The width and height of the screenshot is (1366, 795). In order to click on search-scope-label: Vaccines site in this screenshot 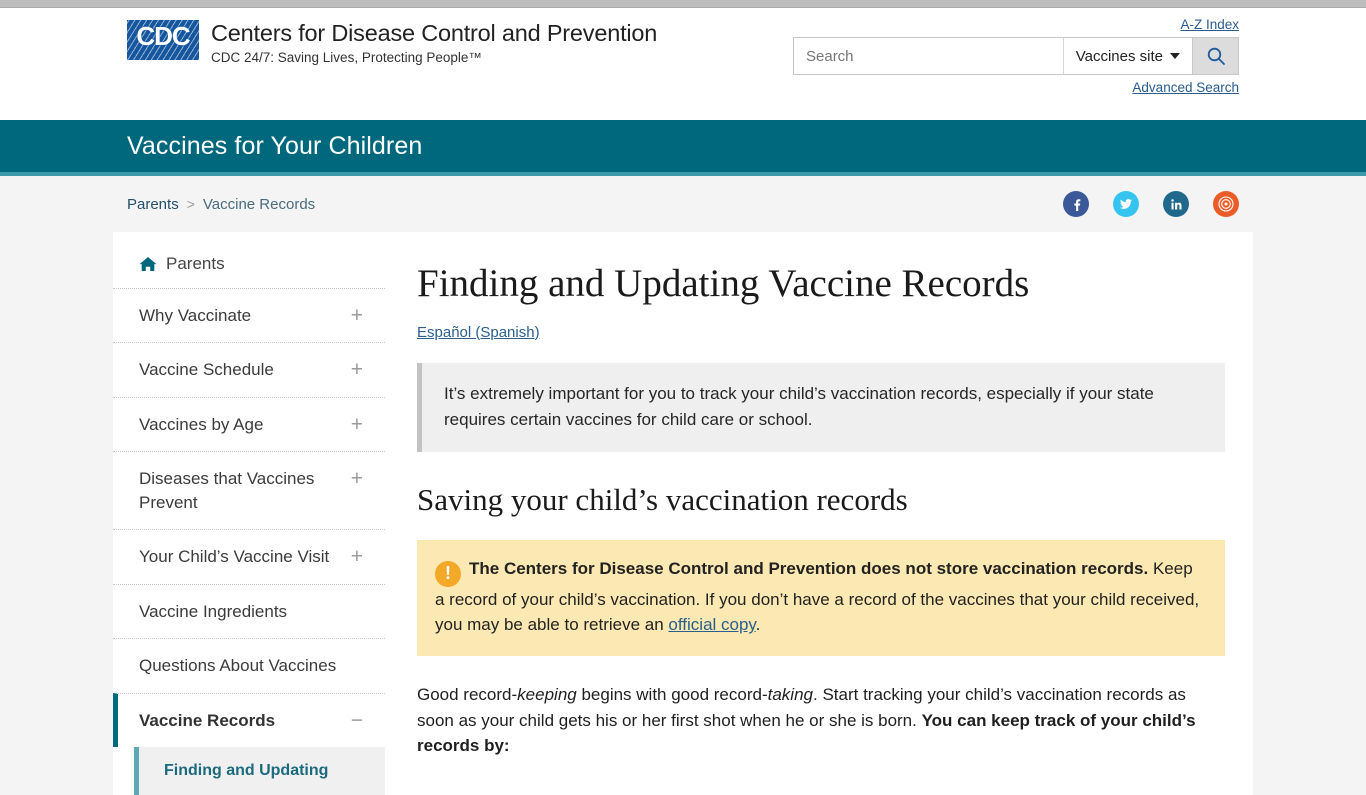, I will do `click(1119, 56)`.